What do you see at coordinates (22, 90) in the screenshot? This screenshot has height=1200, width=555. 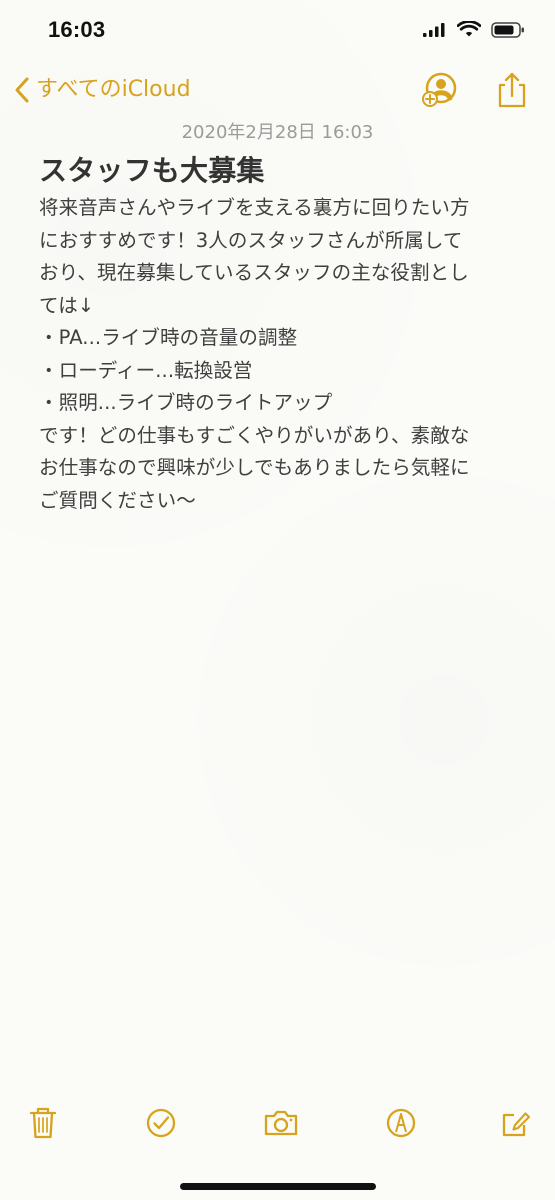 I see `chevron-left-icon` at bounding box center [22, 90].